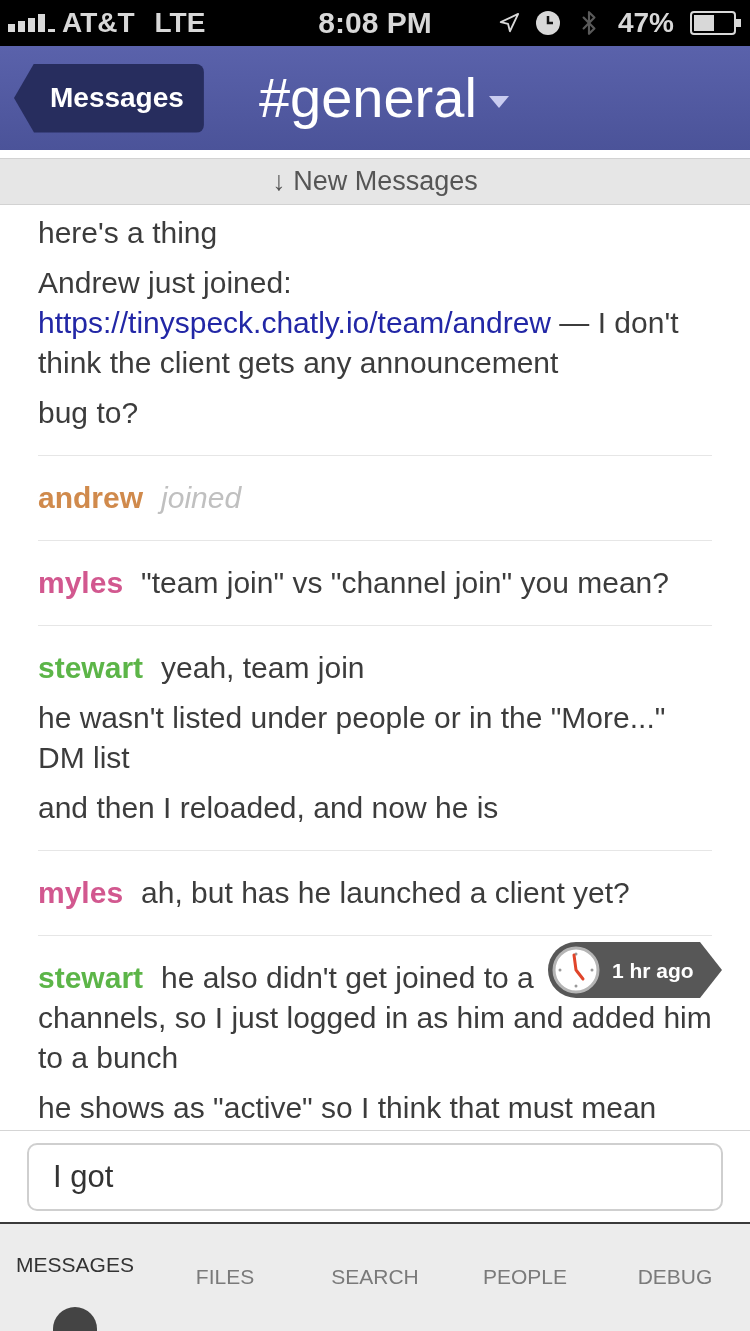 Image resolution: width=750 pixels, height=1331 pixels. What do you see at coordinates (91, 497) in the screenshot?
I see `author-name: andrew` at bounding box center [91, 497].